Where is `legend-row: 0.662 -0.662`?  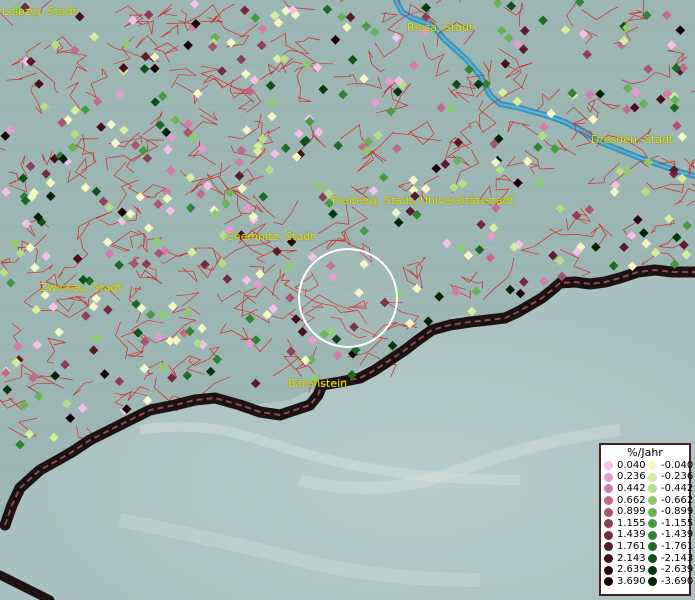
legend-row: 0.662 -0.662 is located at coordinates (647, 500).